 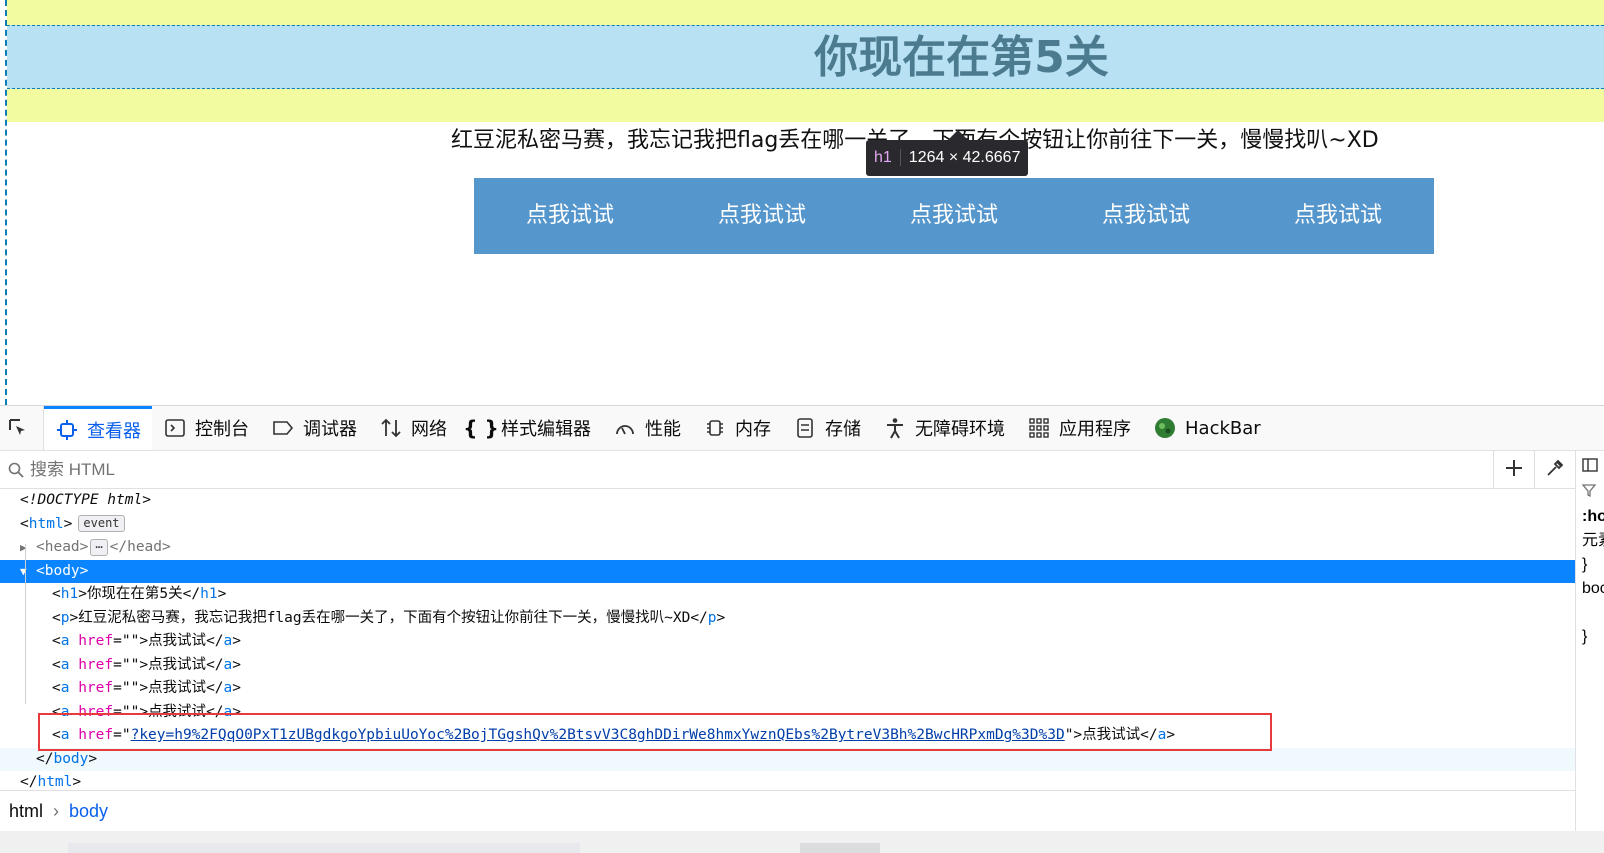 What do you see at coordinates (16, 470) in the screenshot?
I see `search-icon` at bounding box center [16, 470].